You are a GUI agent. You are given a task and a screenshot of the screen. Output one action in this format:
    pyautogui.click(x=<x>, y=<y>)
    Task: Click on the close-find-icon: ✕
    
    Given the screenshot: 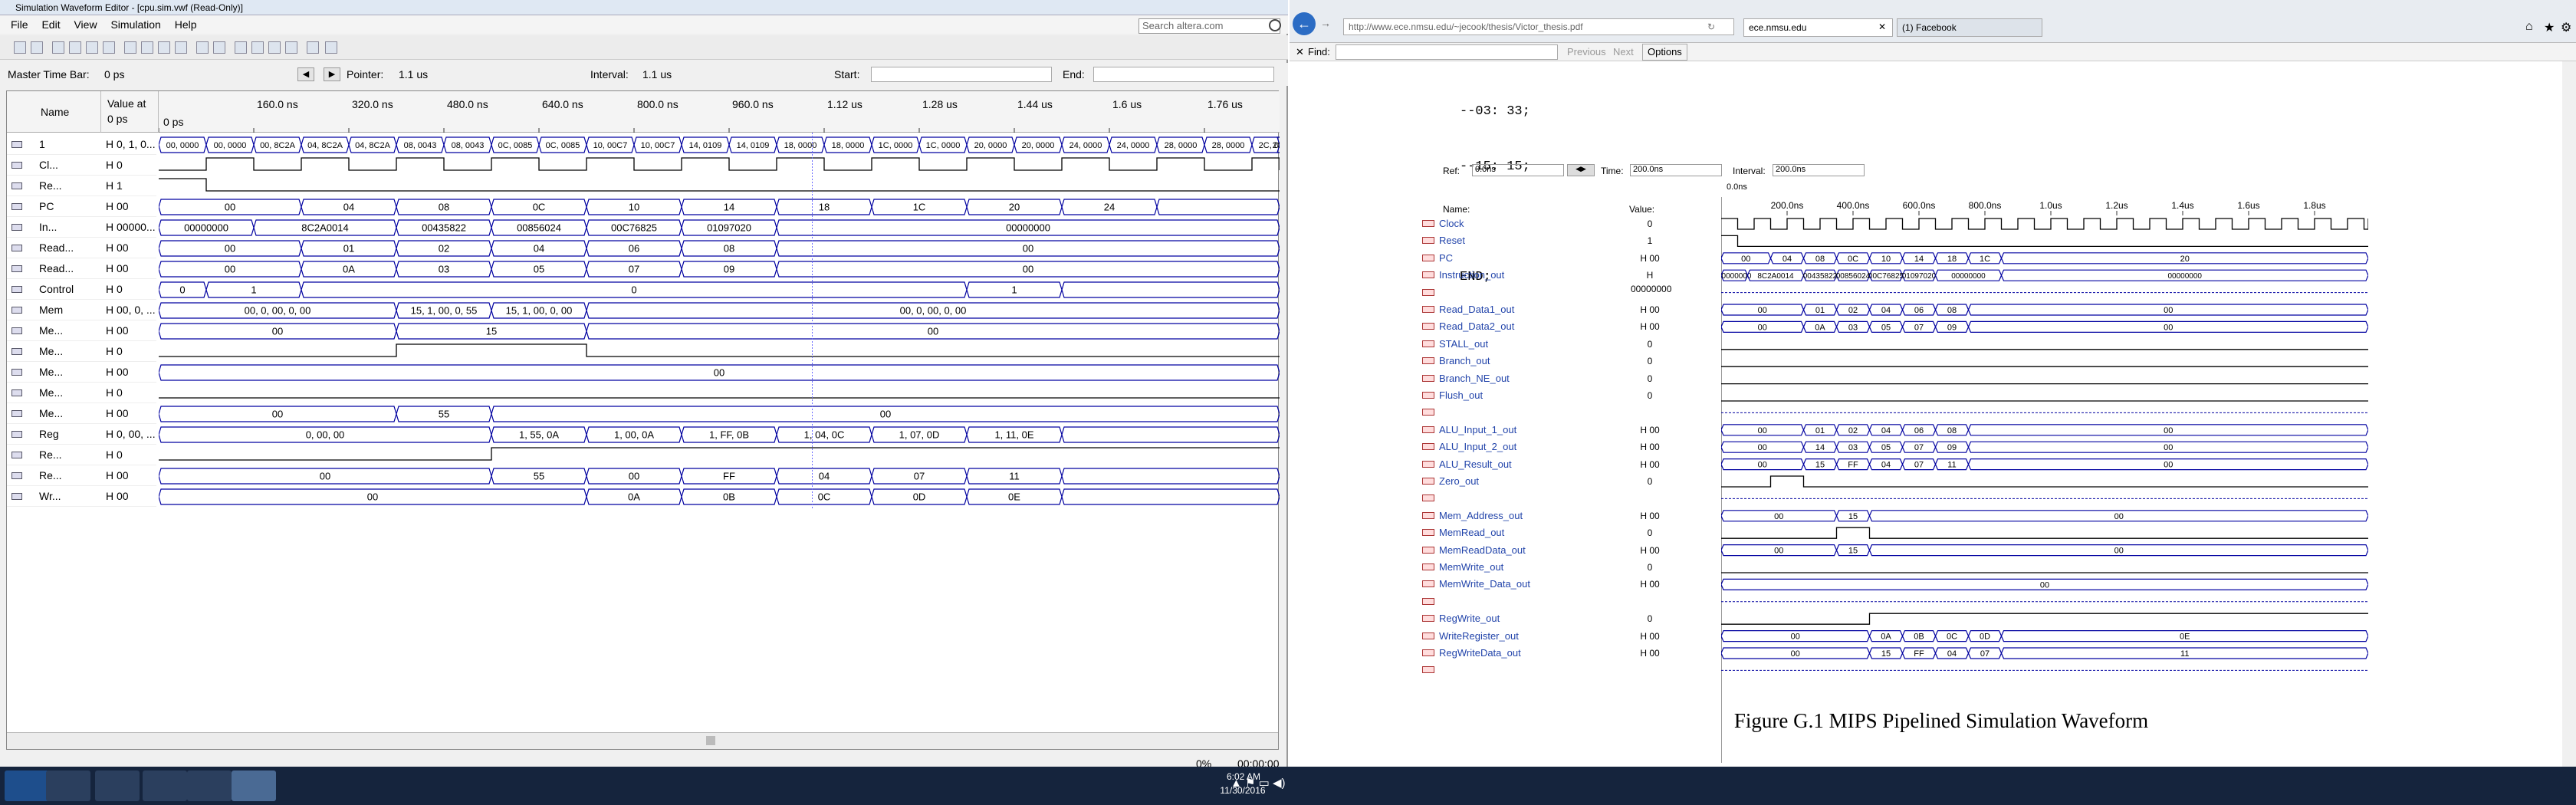 What is the action you would take?
    pyautogui.click(x=1300, y=52)
    